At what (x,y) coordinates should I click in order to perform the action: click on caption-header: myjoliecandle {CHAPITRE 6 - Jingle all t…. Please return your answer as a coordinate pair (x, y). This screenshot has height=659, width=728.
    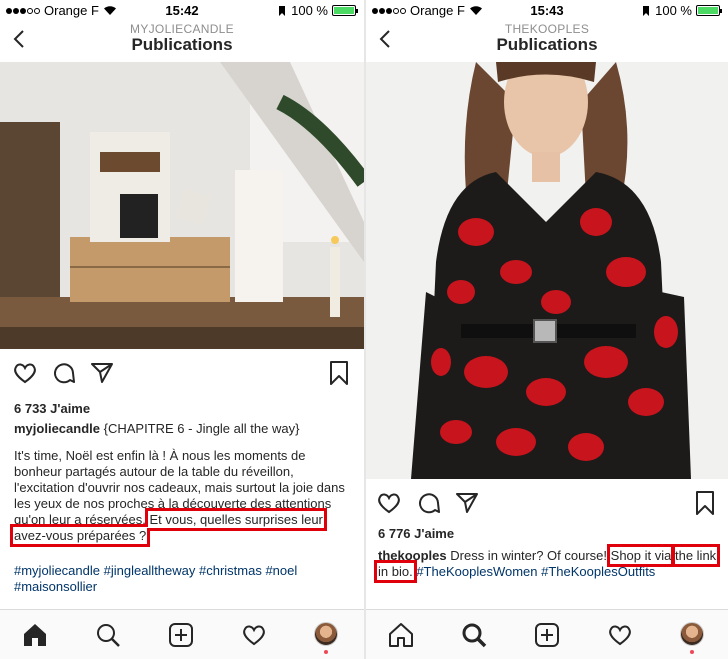
    Looking at the image, I should click on (182, 429).